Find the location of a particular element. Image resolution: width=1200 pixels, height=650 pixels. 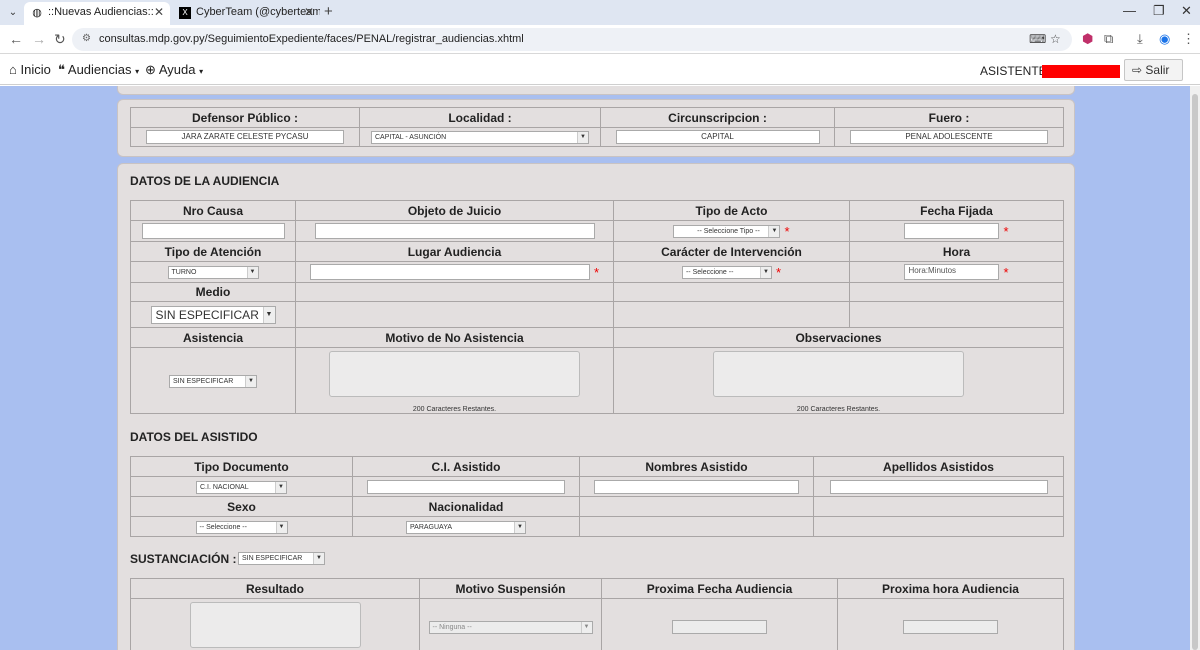

fuero-field: PENAL ADOLESCENTE is located at coordinates (949, 137).